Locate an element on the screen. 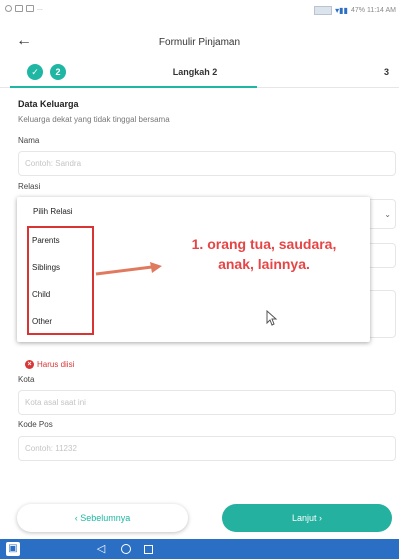  annotation-line-2: anak, lainnya. is located at coordinates (264, 264).